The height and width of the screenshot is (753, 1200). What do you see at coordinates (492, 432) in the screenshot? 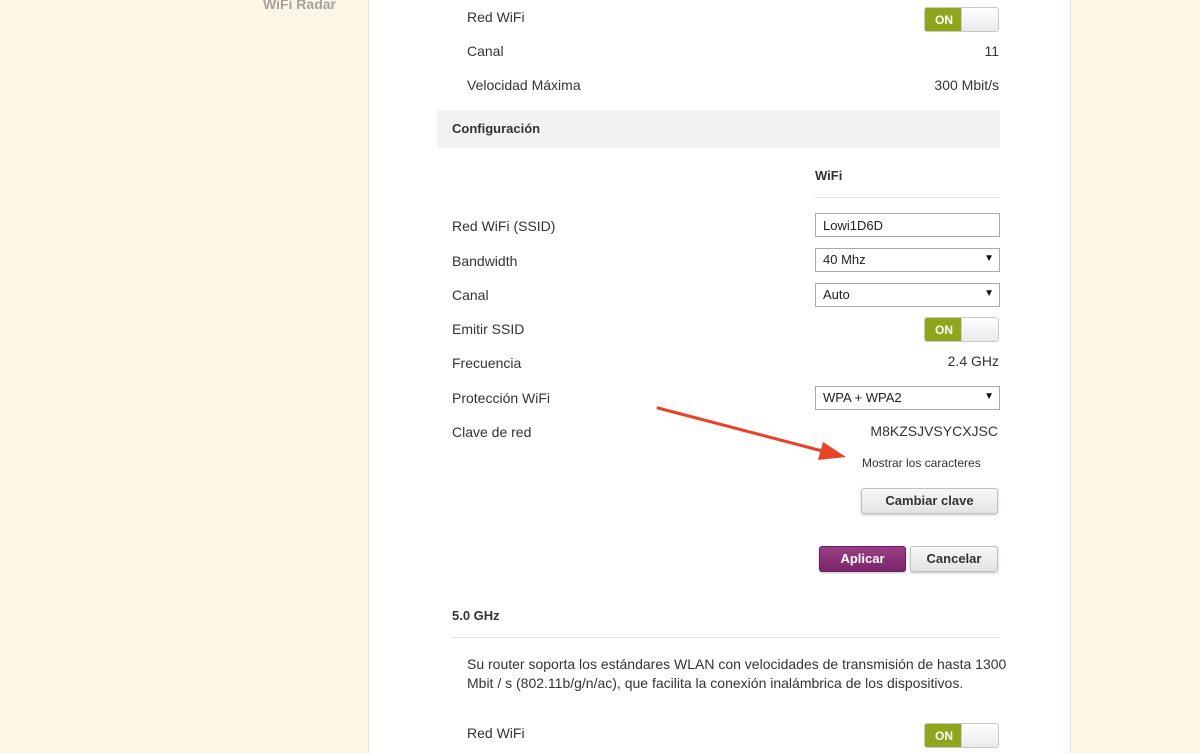
I see `clave-de-red-label: Clave de red` at bounding box center [492, 432].